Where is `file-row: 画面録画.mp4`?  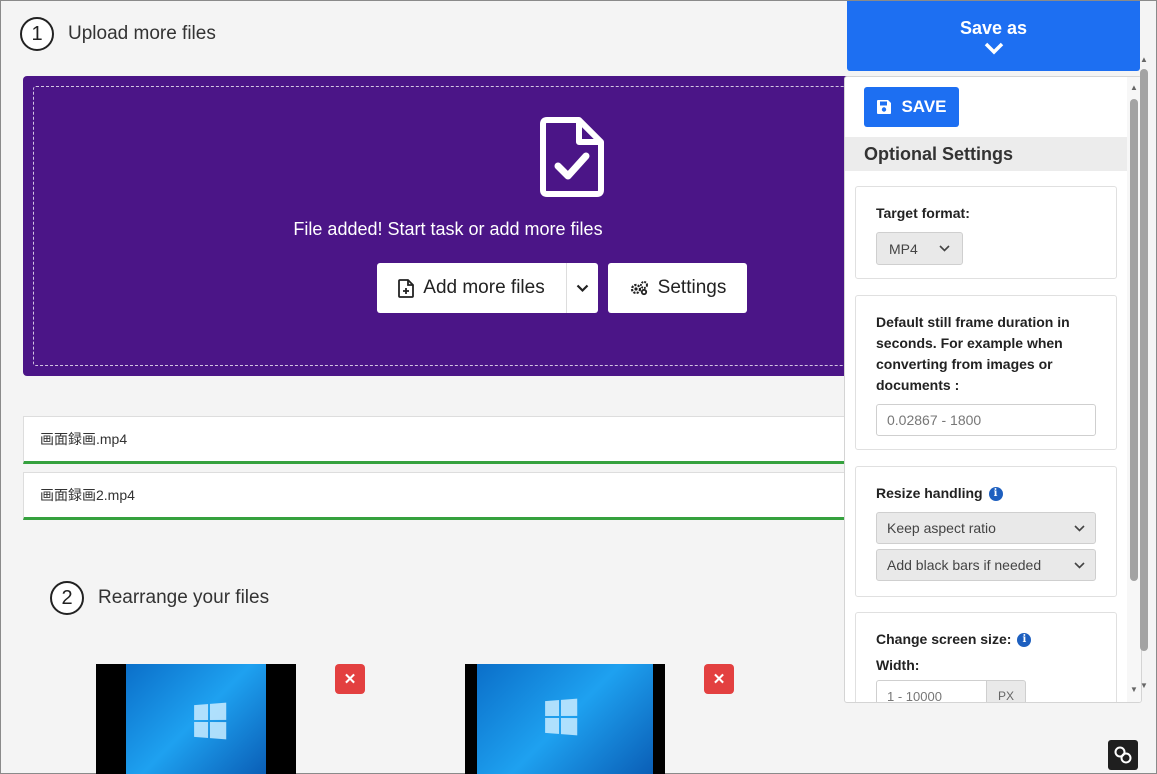 file-row: 画面録画.mp4 is located at coordinates (434, 440).